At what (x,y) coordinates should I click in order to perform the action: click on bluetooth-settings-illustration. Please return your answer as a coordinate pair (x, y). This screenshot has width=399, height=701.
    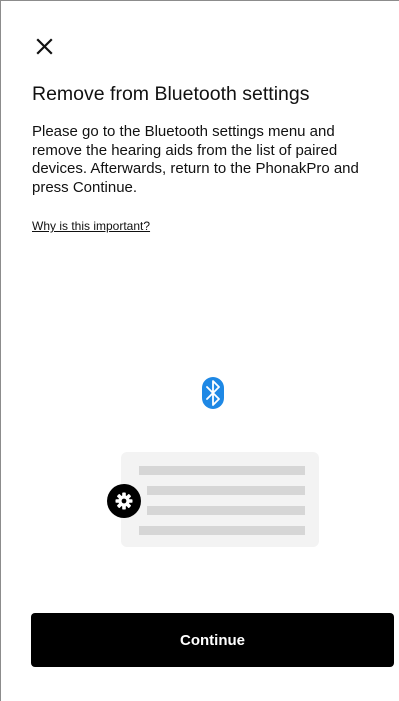
    Looking at the image, I should click on (216, 463).